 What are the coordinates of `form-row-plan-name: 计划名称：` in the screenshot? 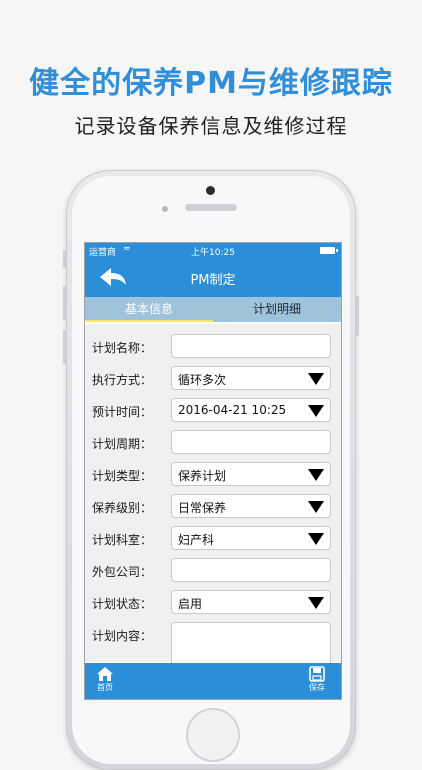 It's located at (213, 347).